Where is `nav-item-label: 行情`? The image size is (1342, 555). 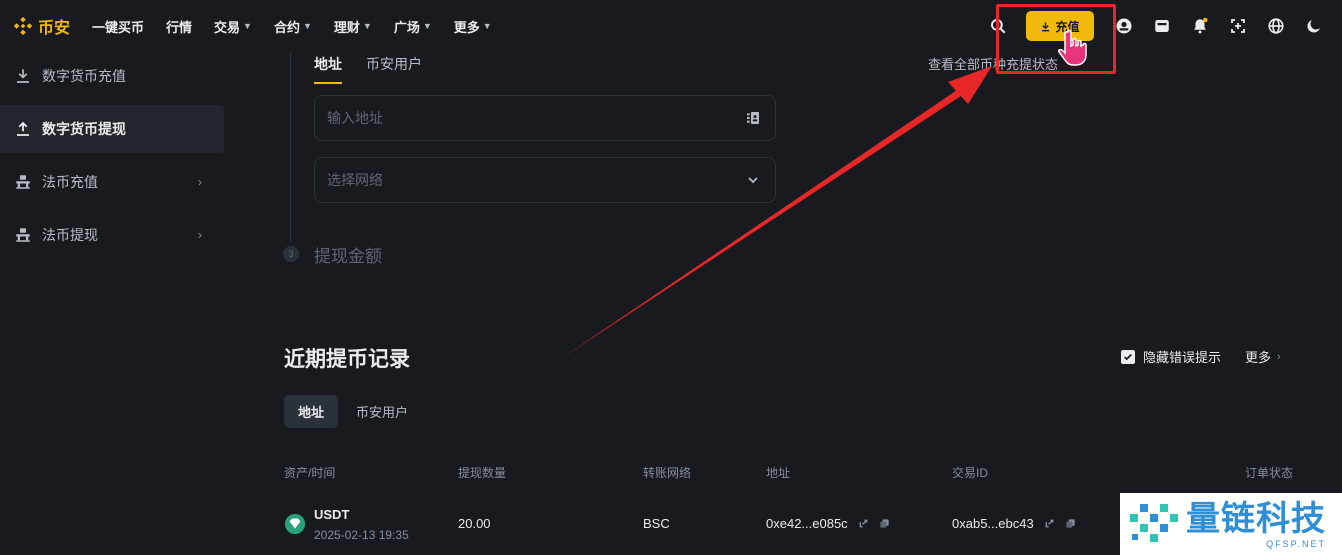 nav-item-label: 行情 is located at coordinates (179, 27).